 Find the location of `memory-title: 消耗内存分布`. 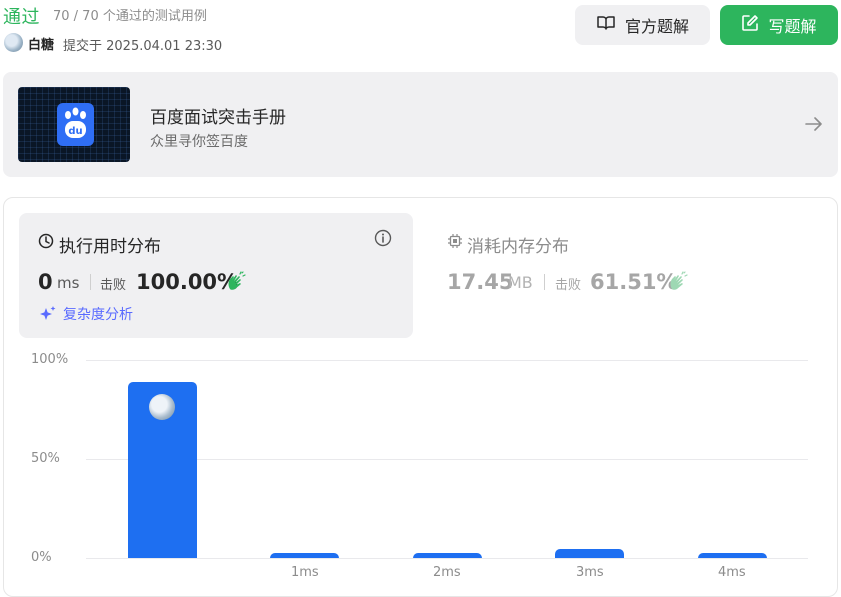

memory-title: 消耗内存分布 is located at coordinates (518, 244).